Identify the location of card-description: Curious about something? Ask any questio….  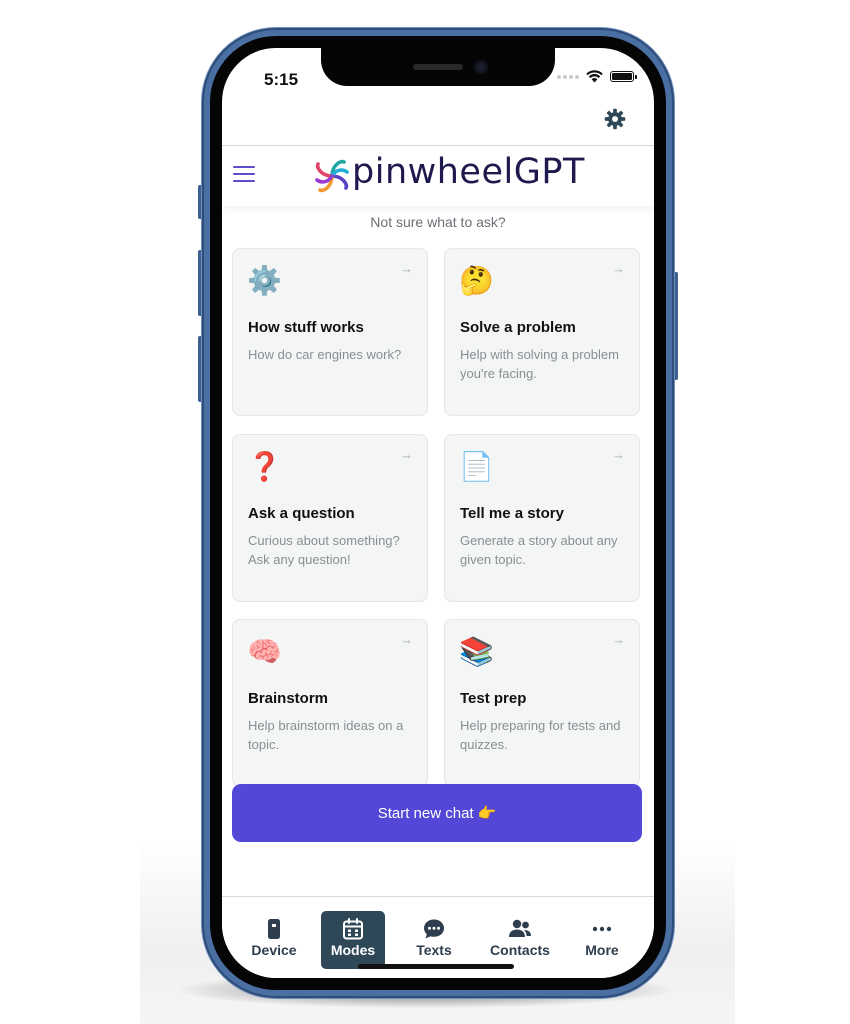
(324, 550).